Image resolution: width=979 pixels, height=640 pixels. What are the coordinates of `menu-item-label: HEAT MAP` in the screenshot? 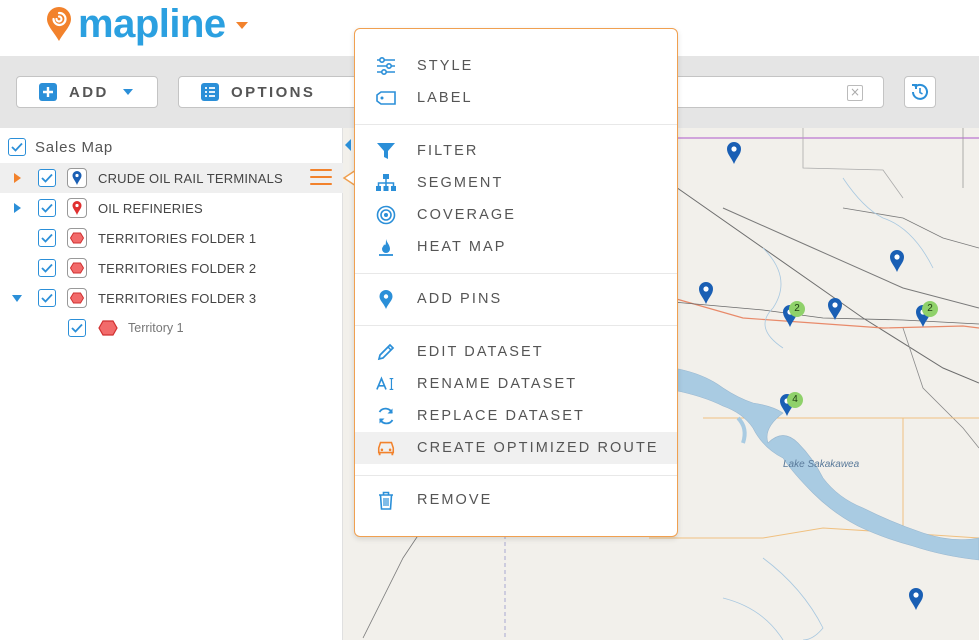 It's located at (462, 247).